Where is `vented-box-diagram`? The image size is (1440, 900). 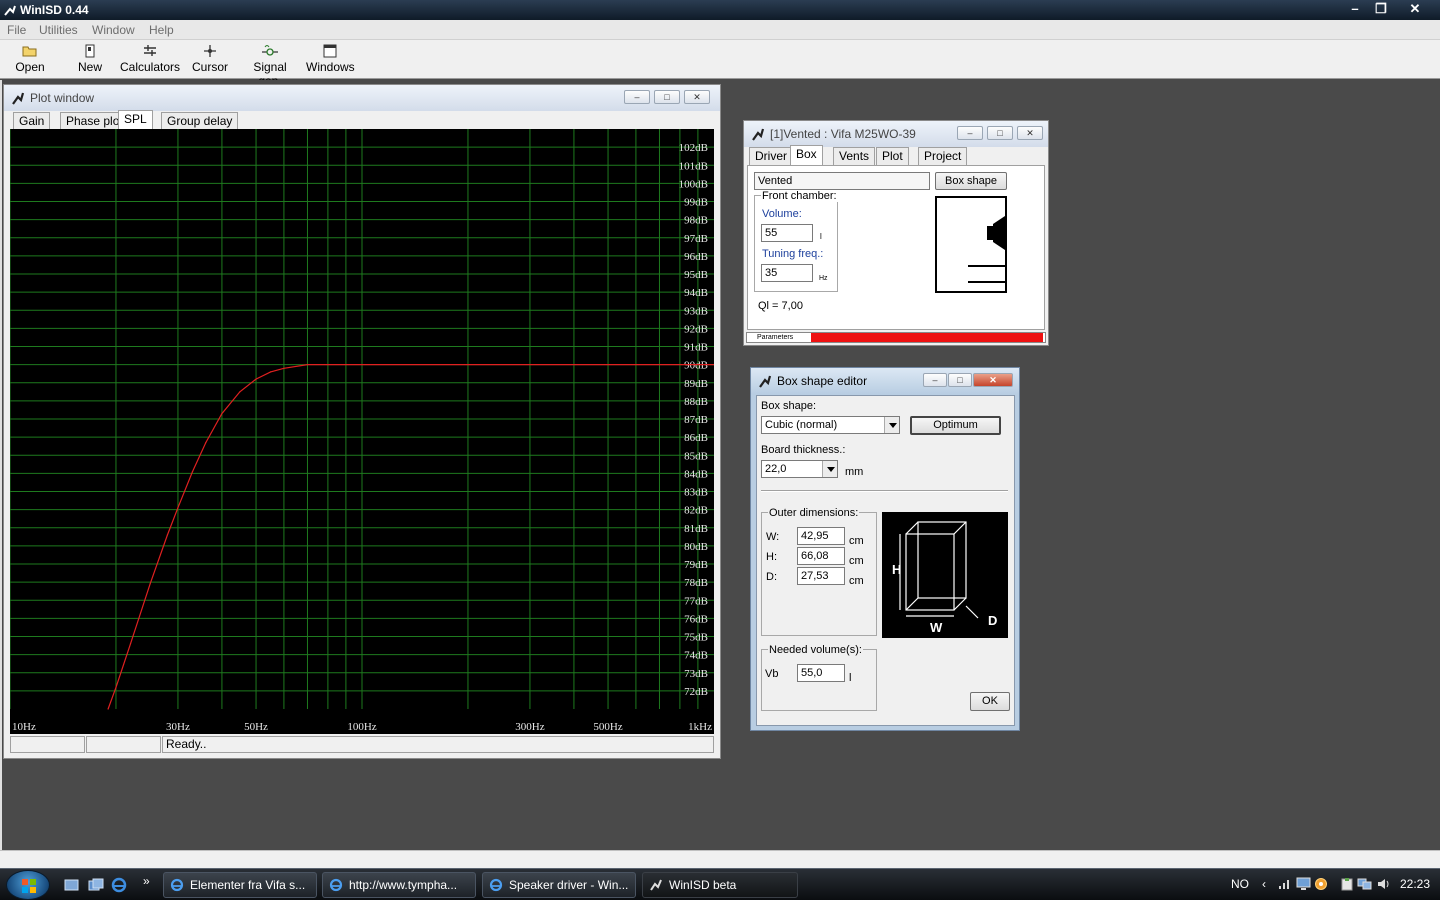
vented-box-diagram is located at coordinates (971, 244).